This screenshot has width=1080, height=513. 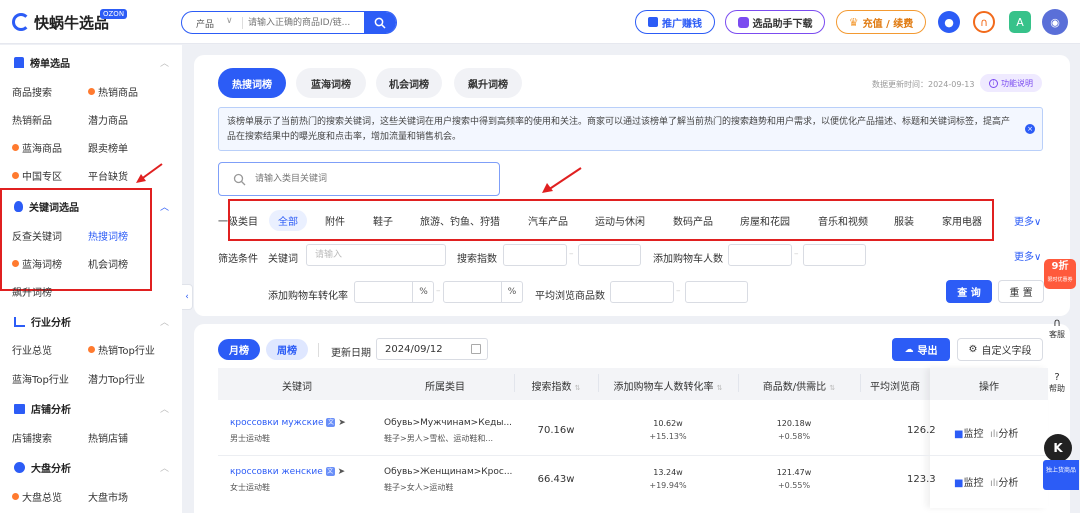 I want to click on sidebar-item-china-zone: 中国专区, so click(x=37, y=175).